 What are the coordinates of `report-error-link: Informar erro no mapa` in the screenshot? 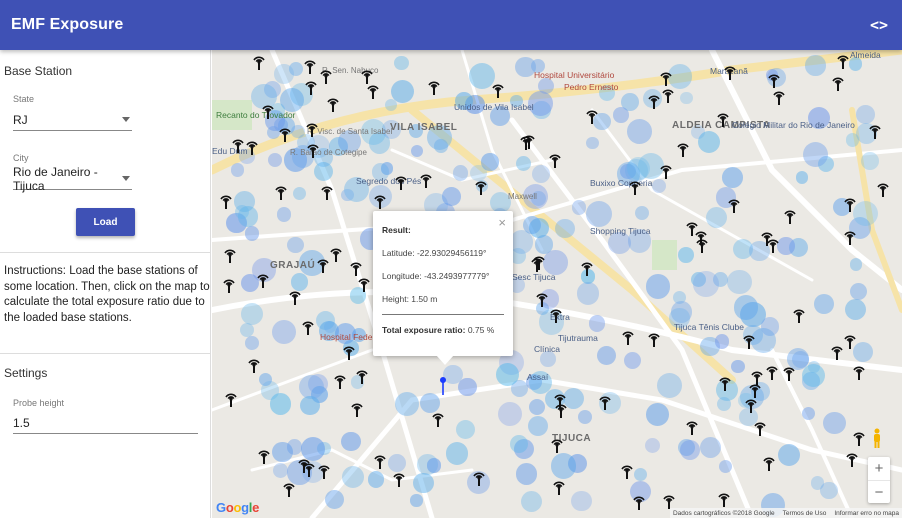 It's located at (866, 513).